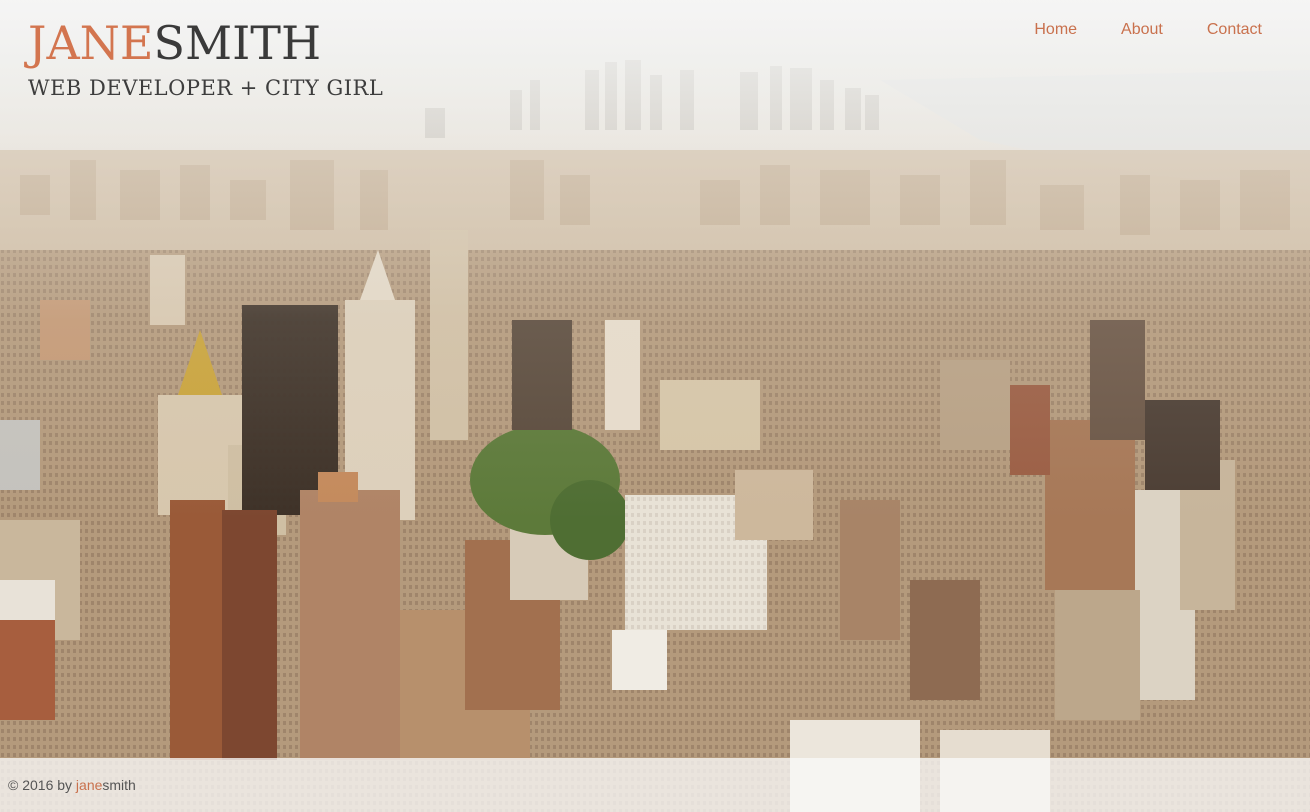  What do you see at coordinates (237, 43) in the screenshot?
I see `brand-last-name: SMITH` at bounding box center [237, 43].